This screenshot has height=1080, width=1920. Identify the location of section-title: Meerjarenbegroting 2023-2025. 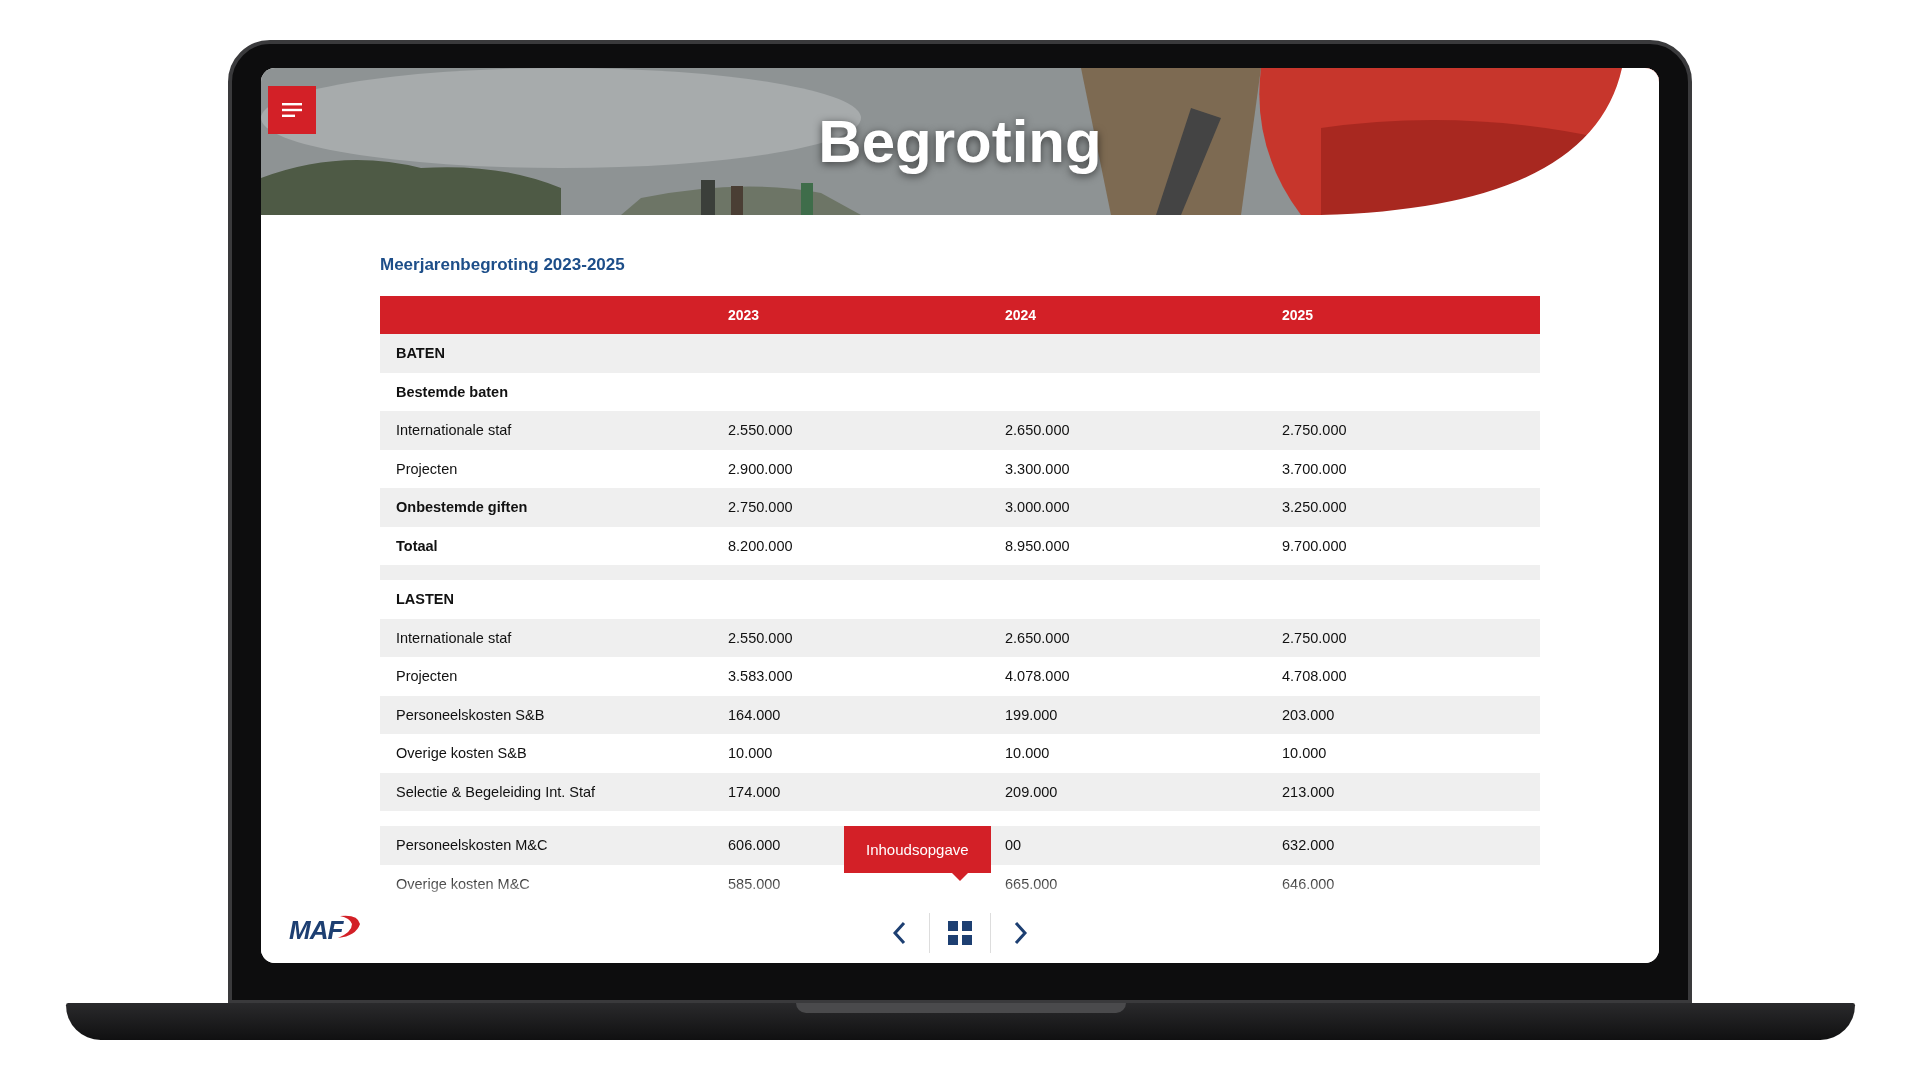
(503, 265).